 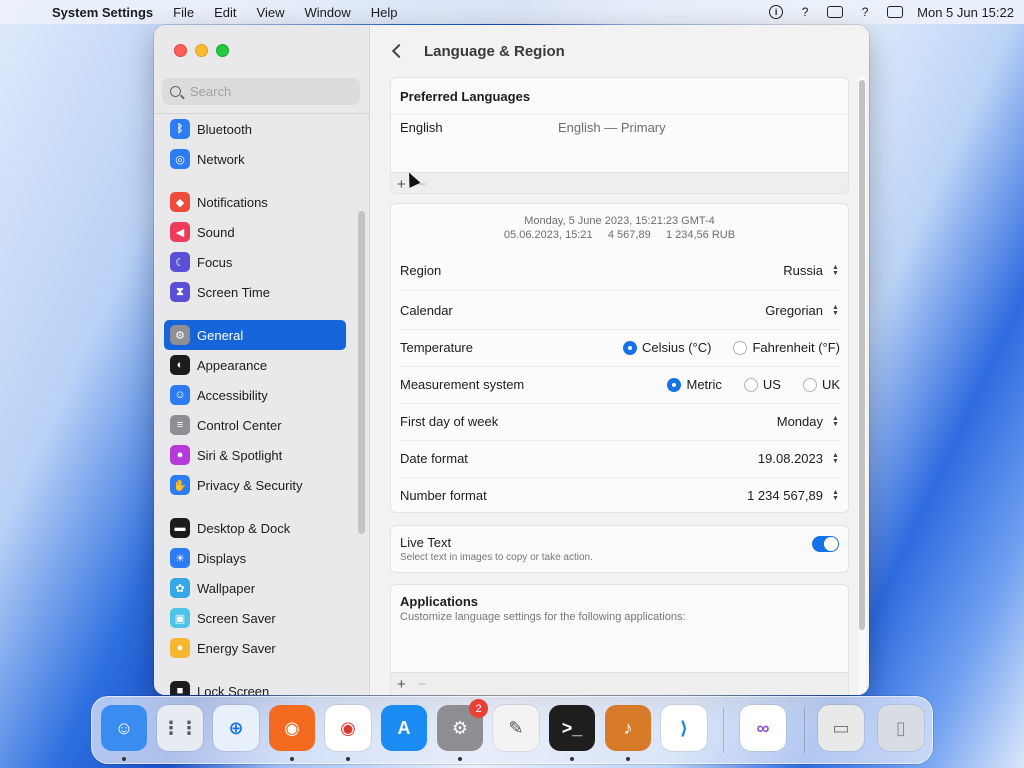 I want to click on zoom-button, so click(x=222, y=50).